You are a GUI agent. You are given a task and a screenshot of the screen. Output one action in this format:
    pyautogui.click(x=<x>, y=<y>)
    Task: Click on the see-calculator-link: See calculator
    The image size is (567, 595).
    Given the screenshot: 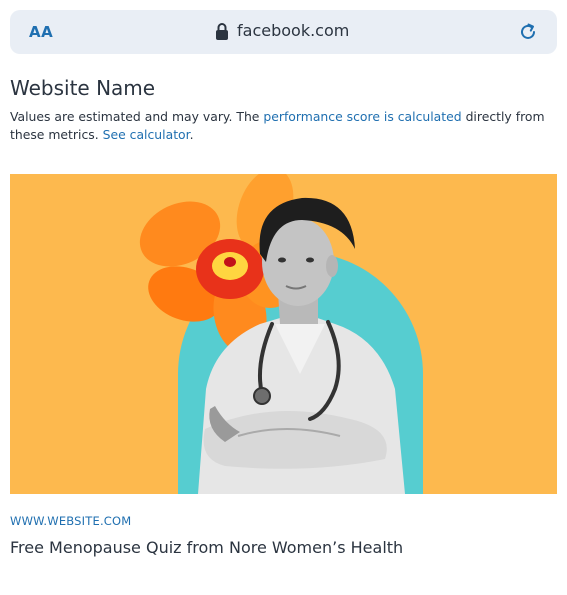 What is the action you would take?
    pyautogui.click(x=146, y=134)
    